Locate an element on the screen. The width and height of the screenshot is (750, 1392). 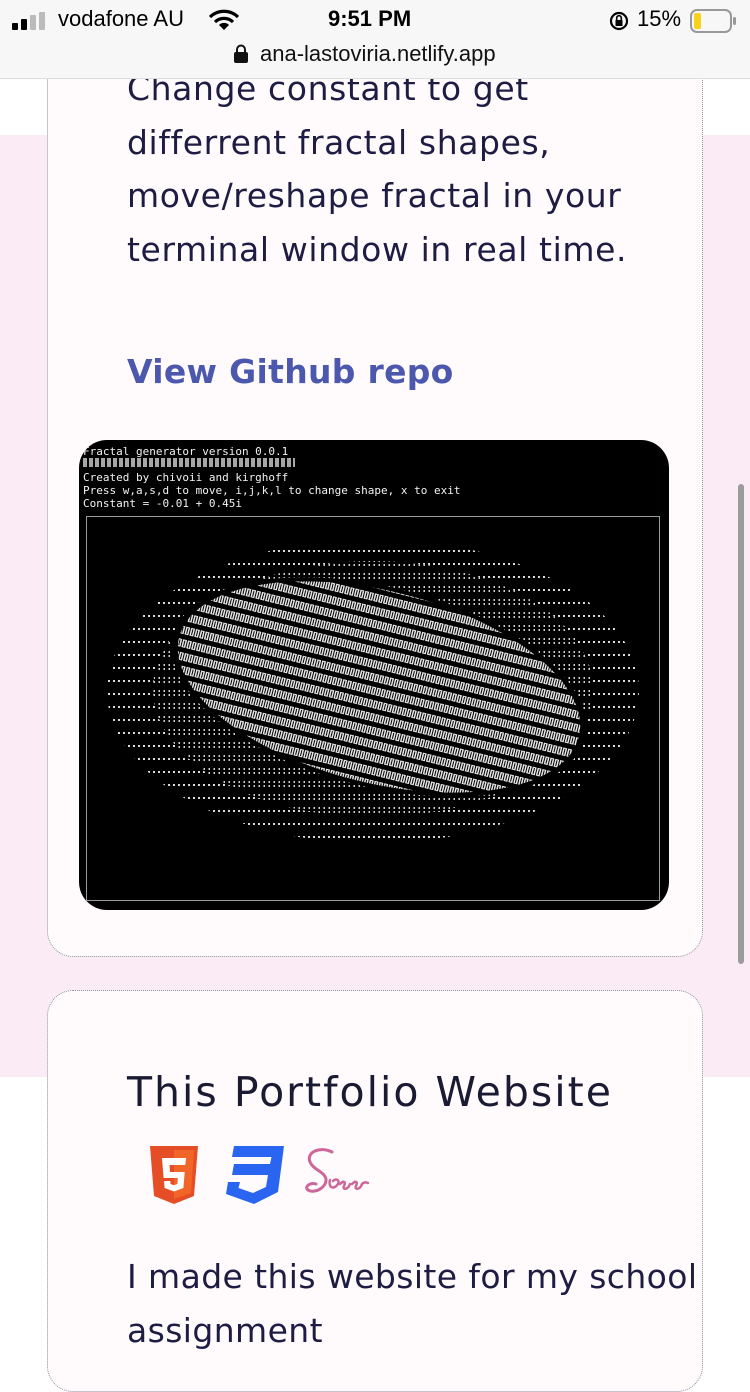
terminal-constant-line: Constant = -0.01 + 0.45i is located at coordinates (162, 503).